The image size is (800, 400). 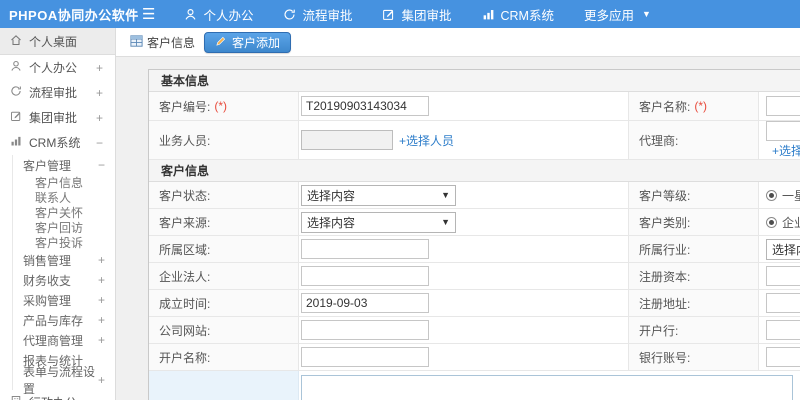 I want to click on form-row: 所属区域: 所属行业: 选择内容 ▼, so click(x=474, y=249).